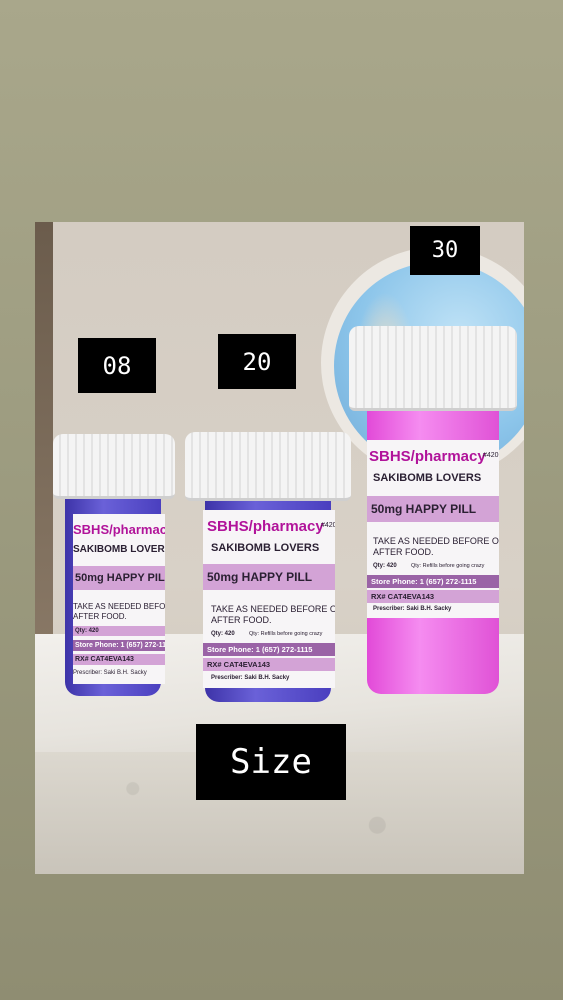  Describe the element at coordinates (271, 762) in the screenshot. I see `size-caption: Size` at that location.